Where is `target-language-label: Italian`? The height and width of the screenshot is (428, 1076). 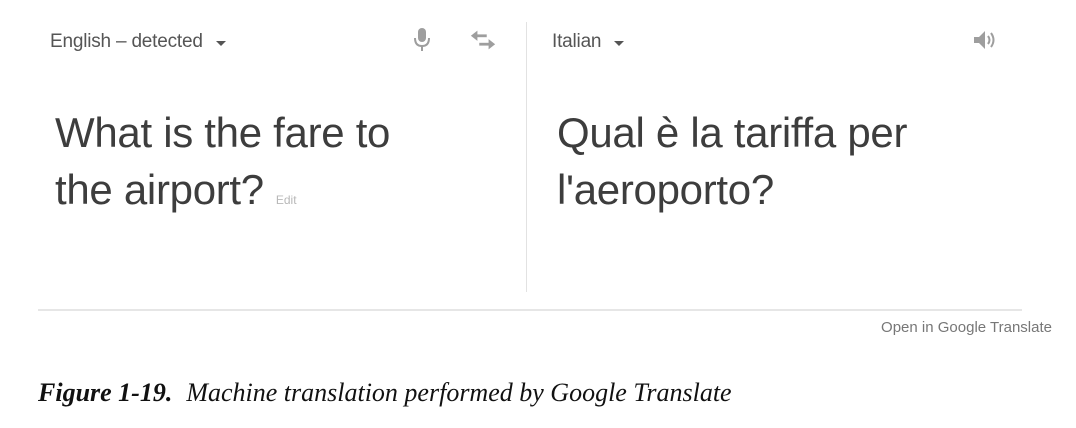
target-language-label: Italian is located at coordinates (577, 41).